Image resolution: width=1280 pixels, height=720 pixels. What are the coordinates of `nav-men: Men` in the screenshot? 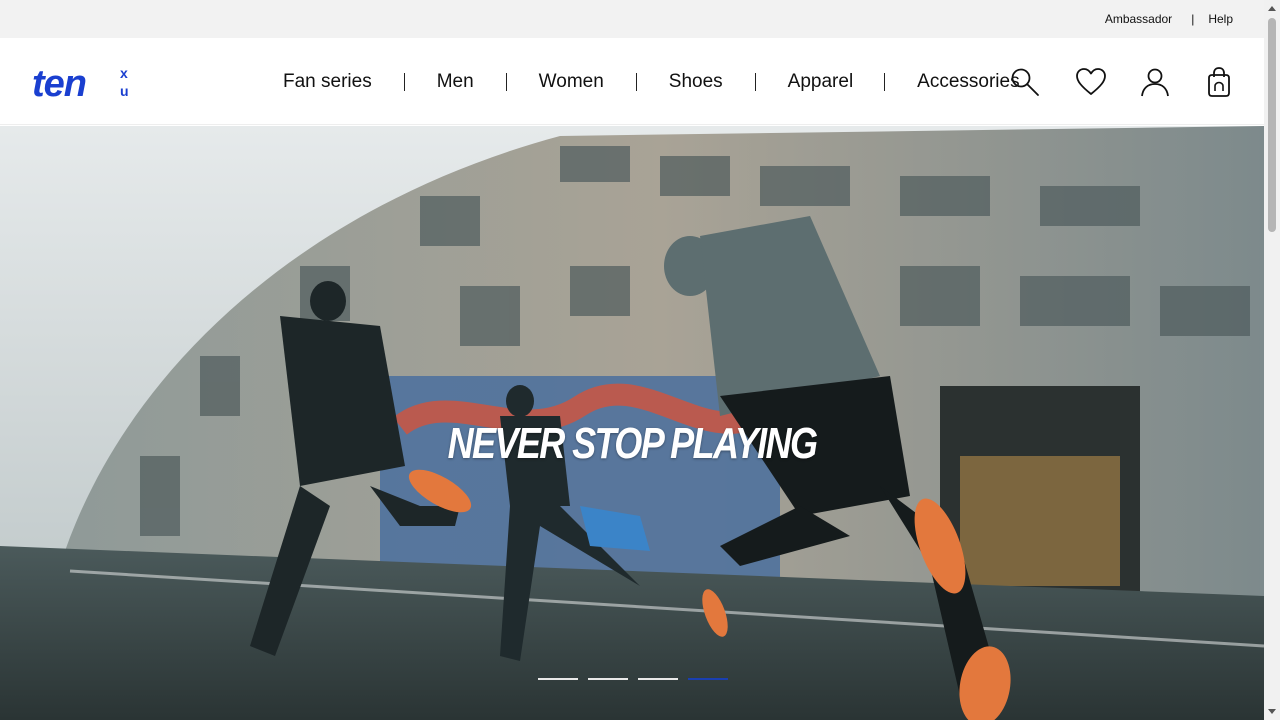 It's located at (455, 82).